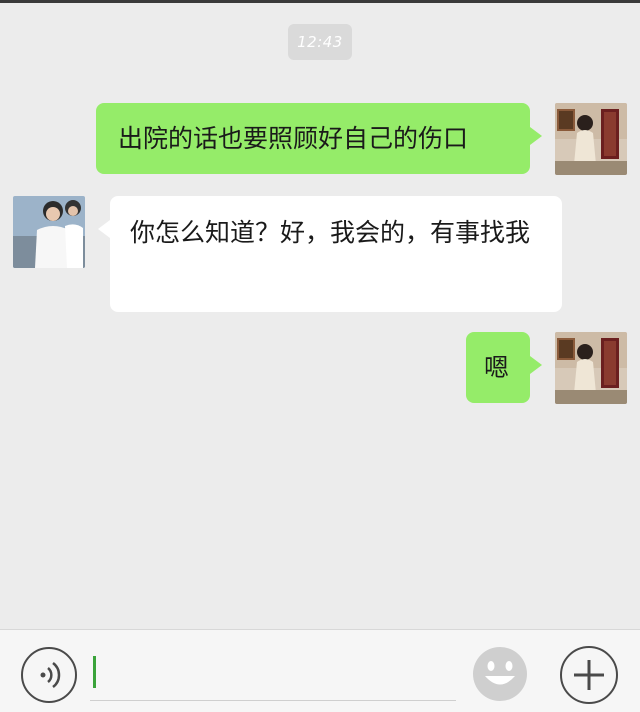  I want to click on message-row: 嗯, so click(320, 368).